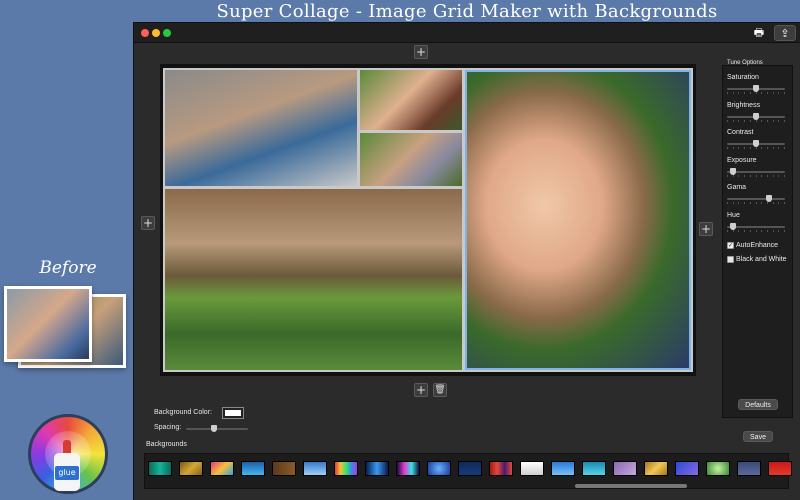  Describe the element at coordinates (737, 187) in the screenshot. I see `gama-label: Gama` at that location.